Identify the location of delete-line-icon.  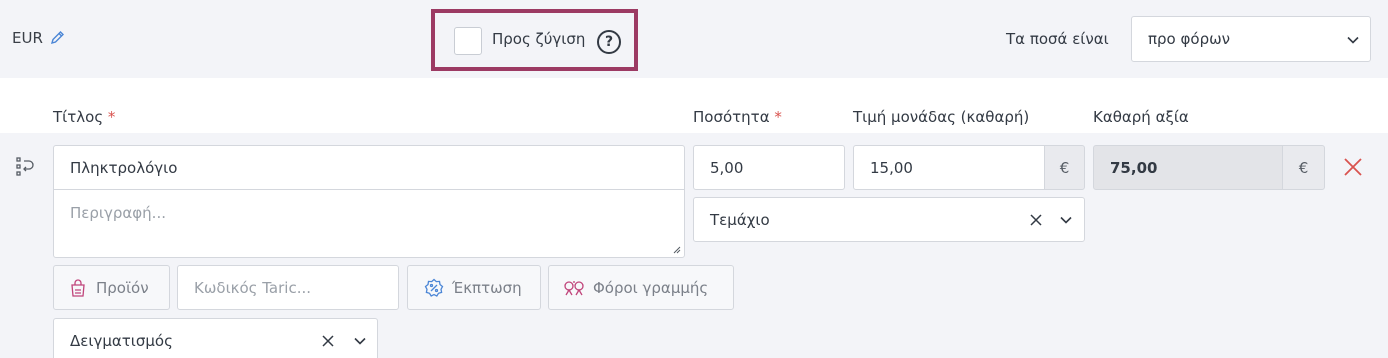
(1353, 167).